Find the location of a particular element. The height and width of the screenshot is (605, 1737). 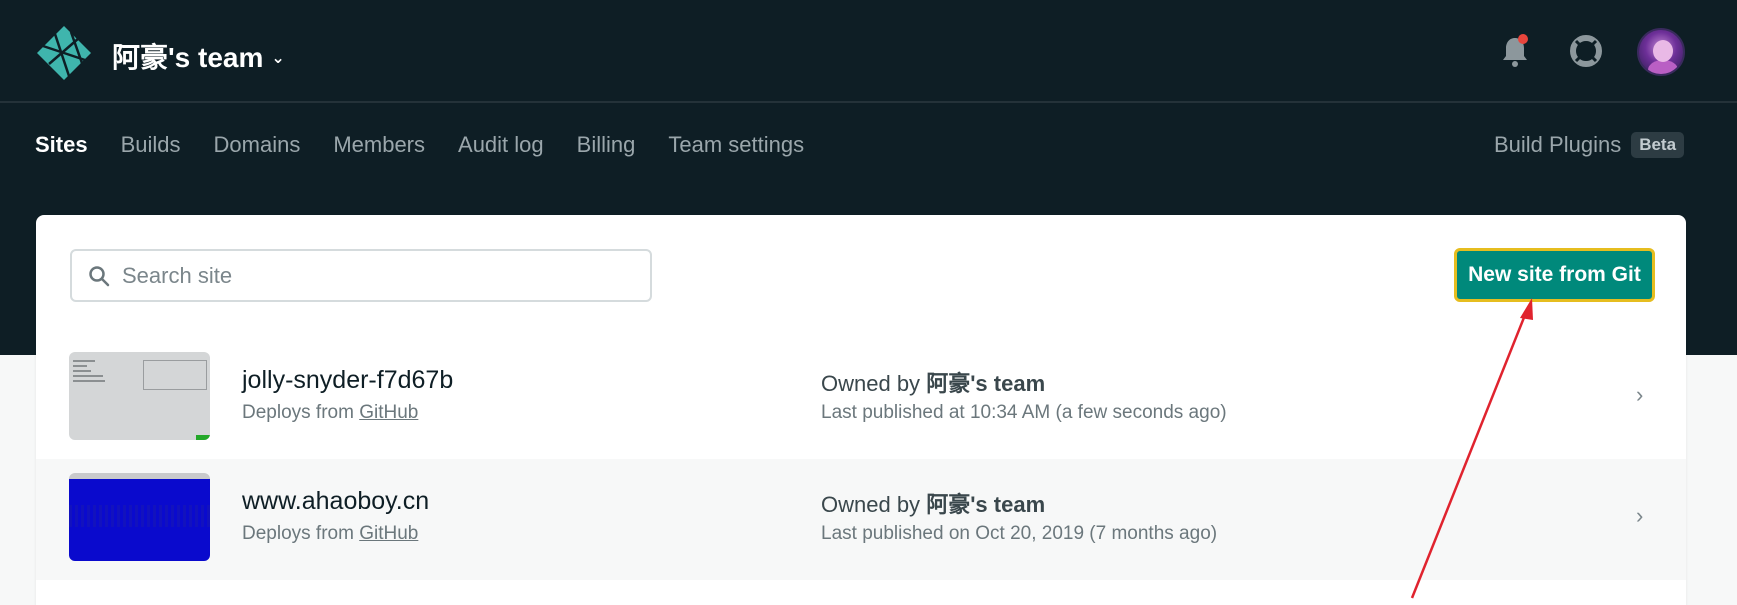

search-field is located at coordinates (361, 275).